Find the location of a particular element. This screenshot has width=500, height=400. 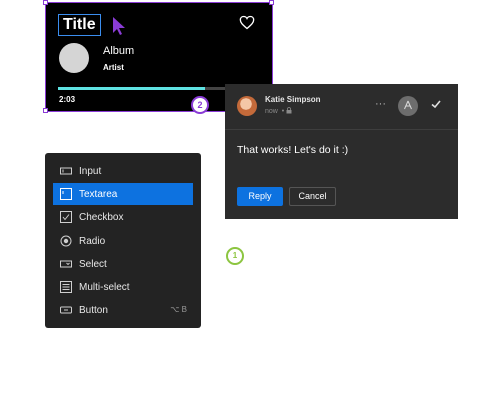

cancel-button: Cancel is located at coordinates (312, 196).